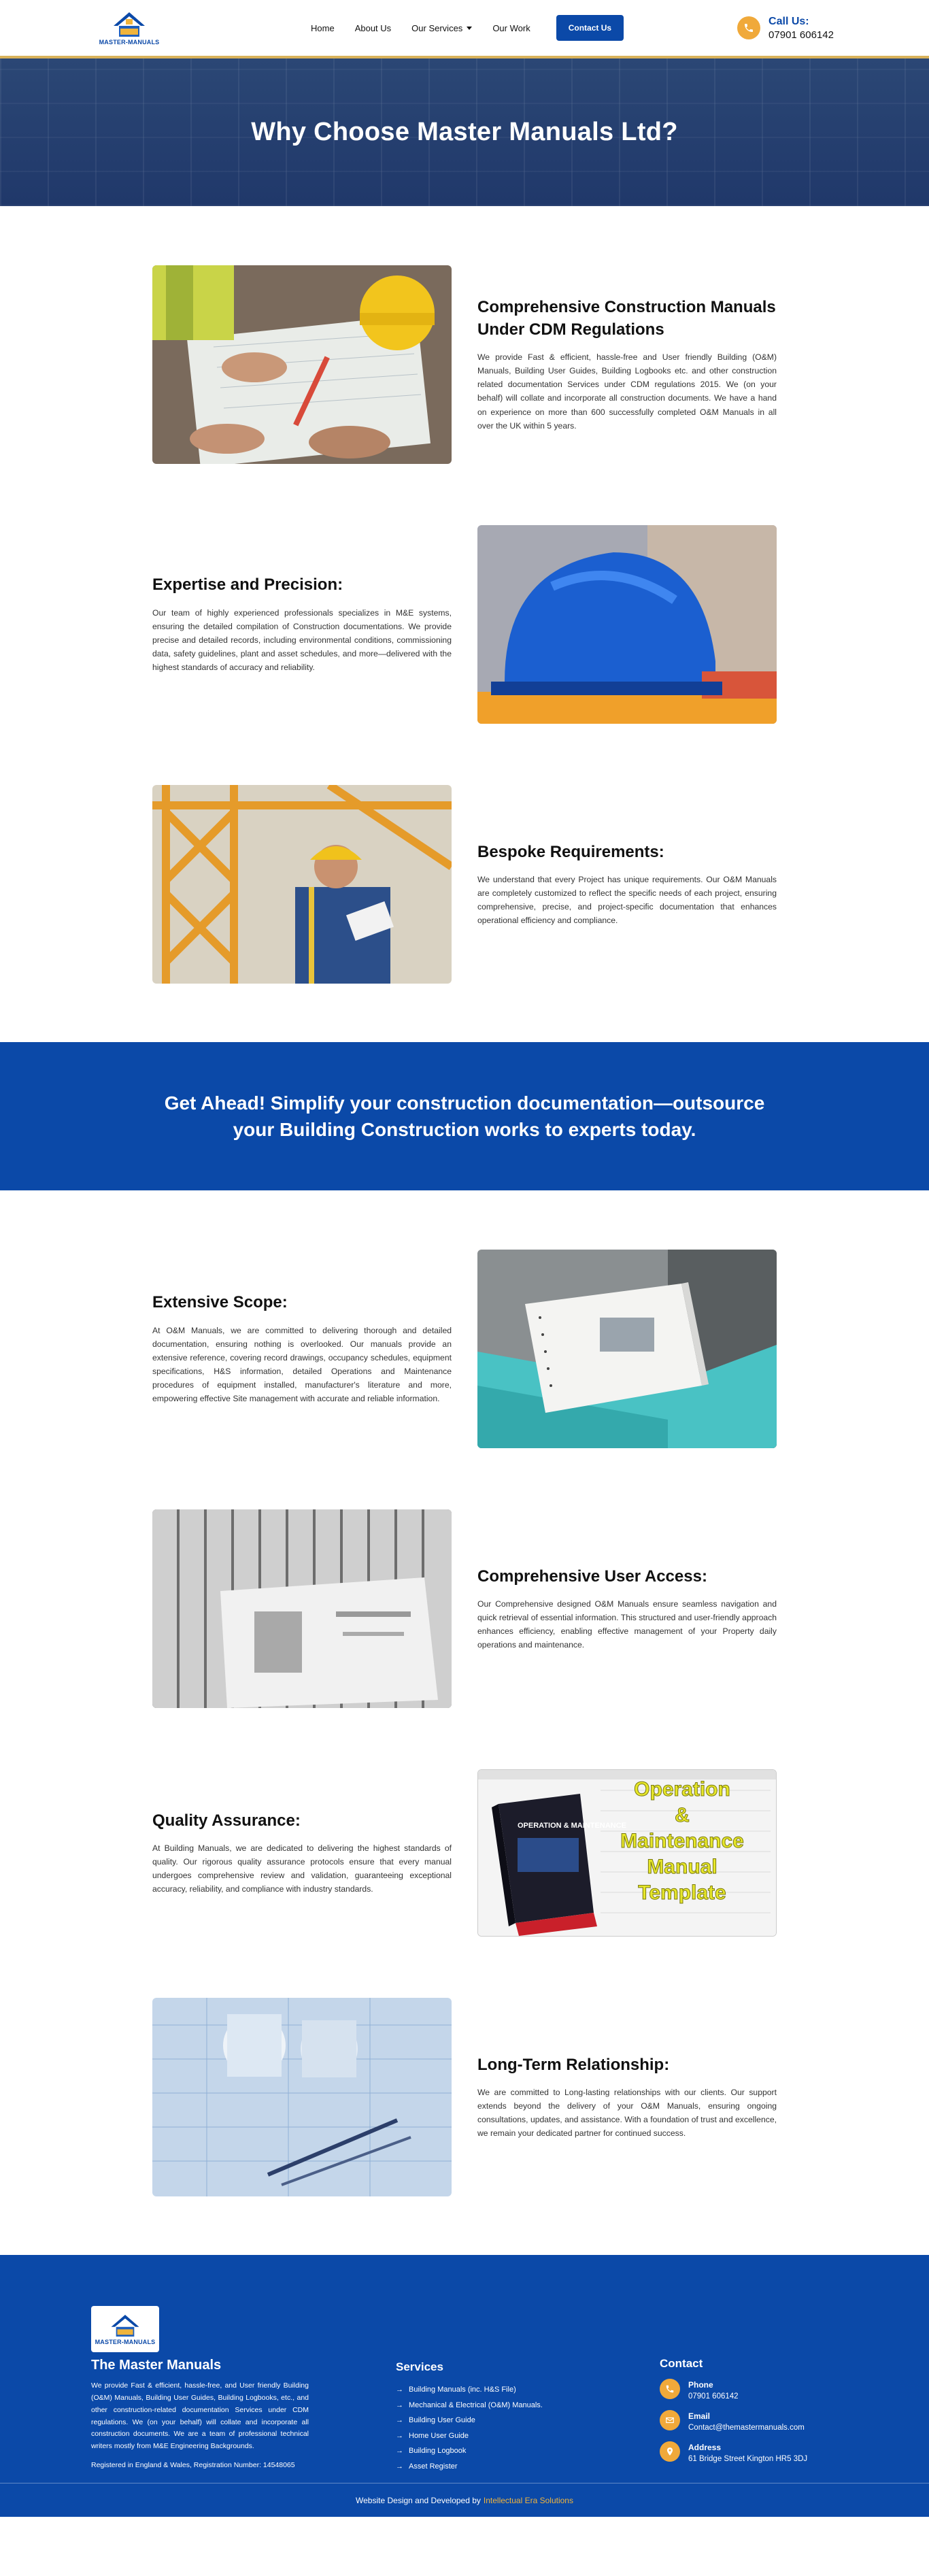  I want to click on footer-logo: MASTER-MANUALS, so click(125, 2329).